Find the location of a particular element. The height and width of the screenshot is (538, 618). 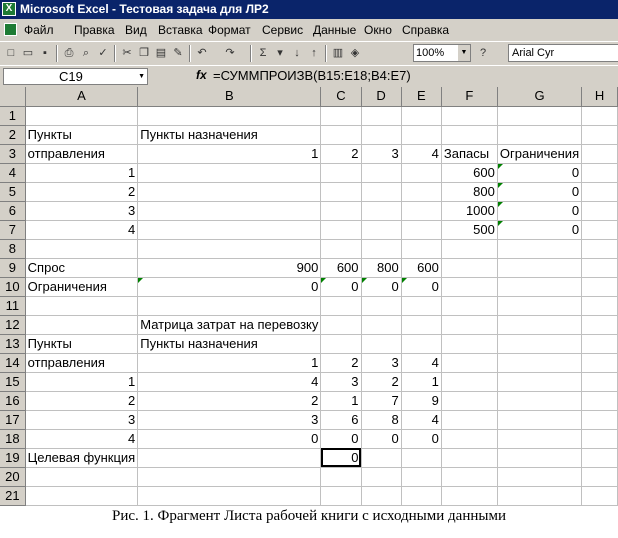

row-header: 7 is located at coordinates (13, 230).